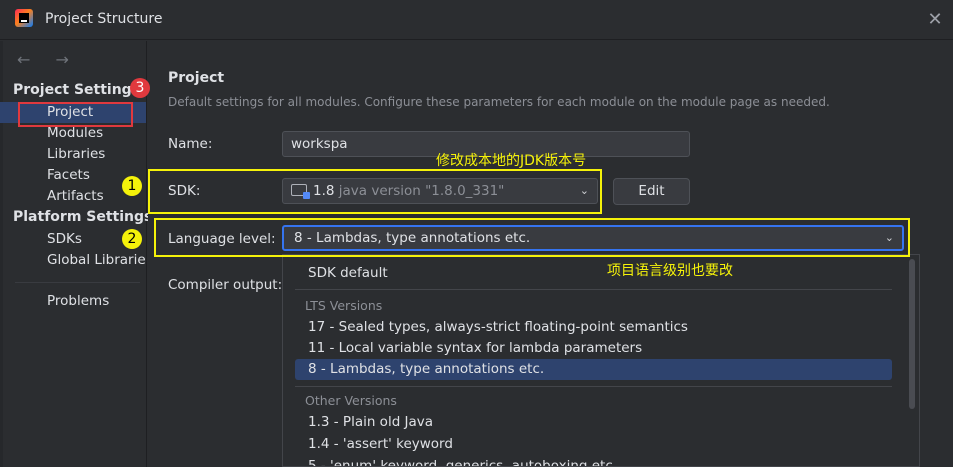 This screenshot has height=467, width=953. Describe the element at coordinates (73, 154) in the screenshot. I see `sidebar-item-libraries: Libraries` at that location.